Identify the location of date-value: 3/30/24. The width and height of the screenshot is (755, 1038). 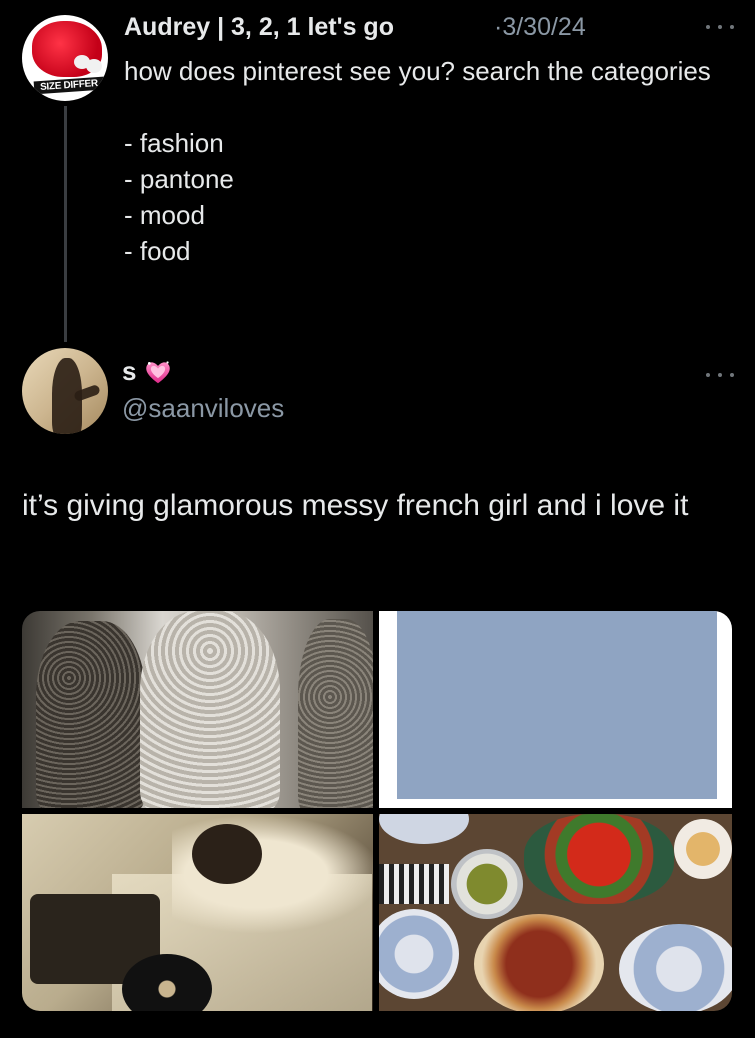
(544, 27).